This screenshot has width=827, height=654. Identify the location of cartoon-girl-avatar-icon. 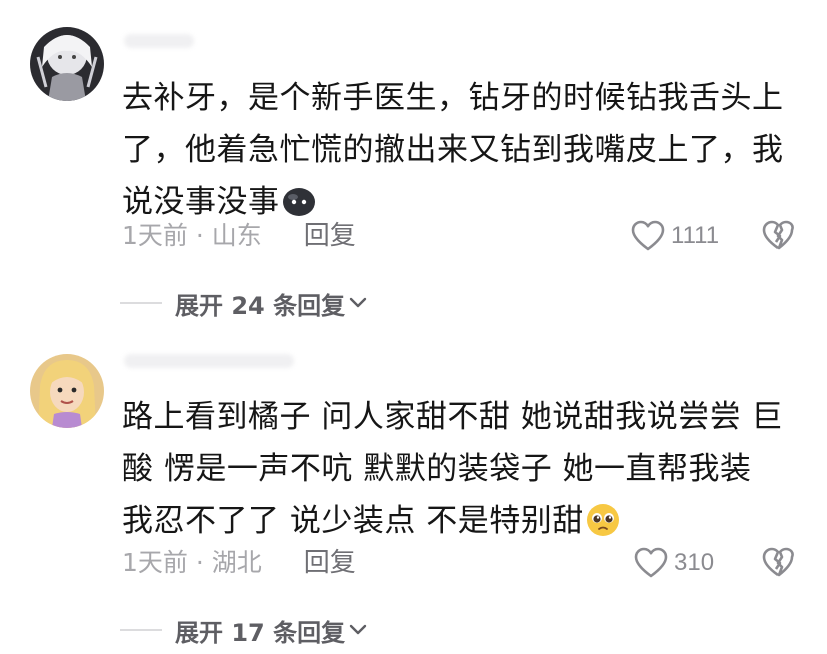
(67, 391).